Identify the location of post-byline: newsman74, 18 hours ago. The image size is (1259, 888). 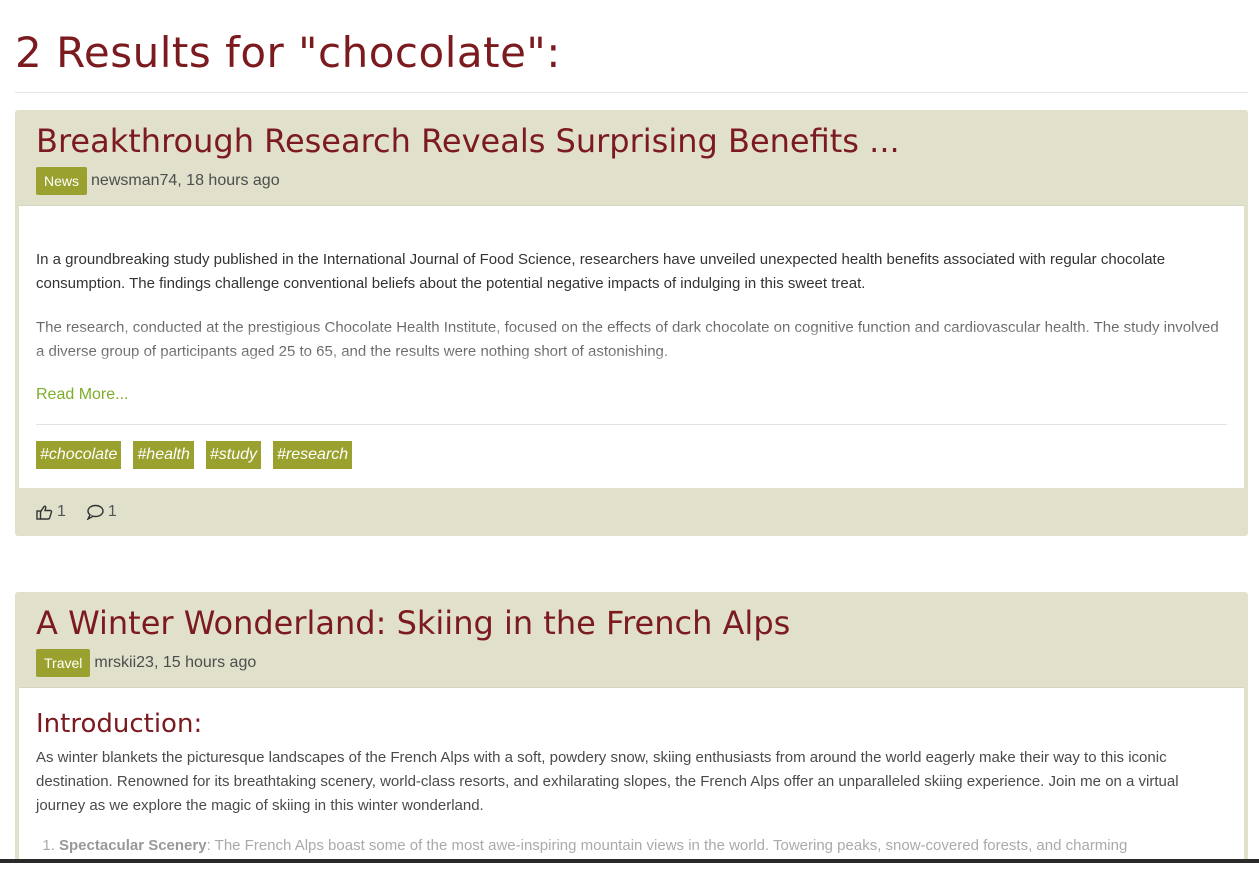
(185, 180).